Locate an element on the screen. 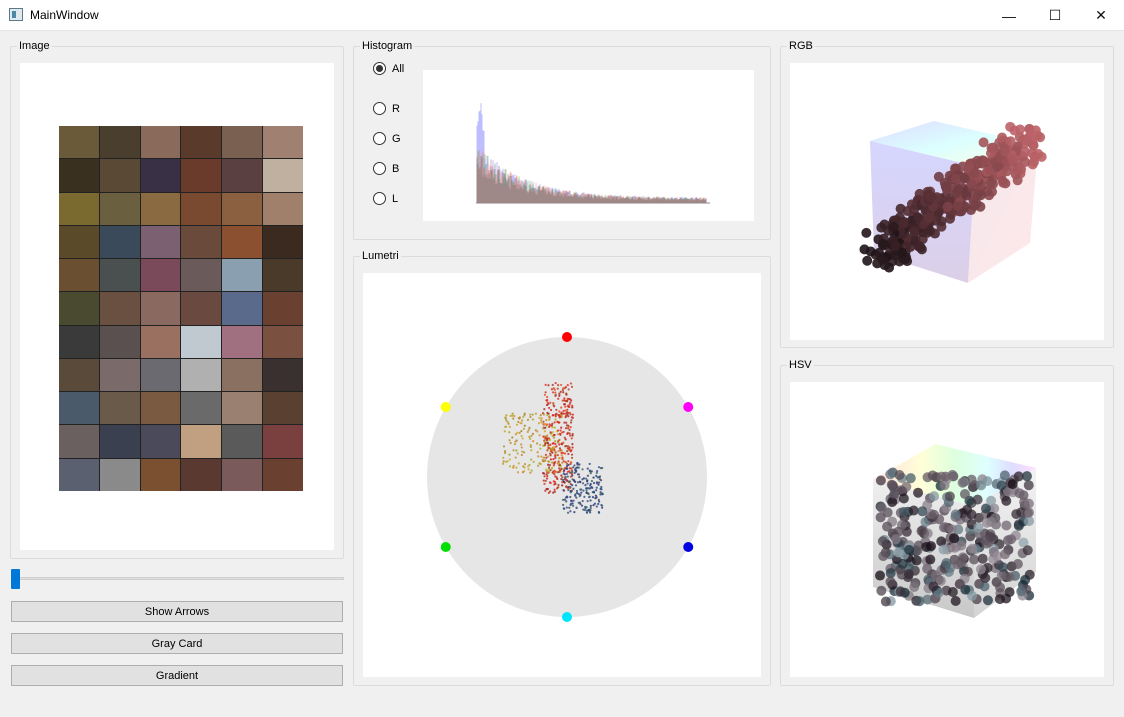 This screenshot has width=1124, height=717. gray-card-button: Gray Card is located at coordinates (177, 643).